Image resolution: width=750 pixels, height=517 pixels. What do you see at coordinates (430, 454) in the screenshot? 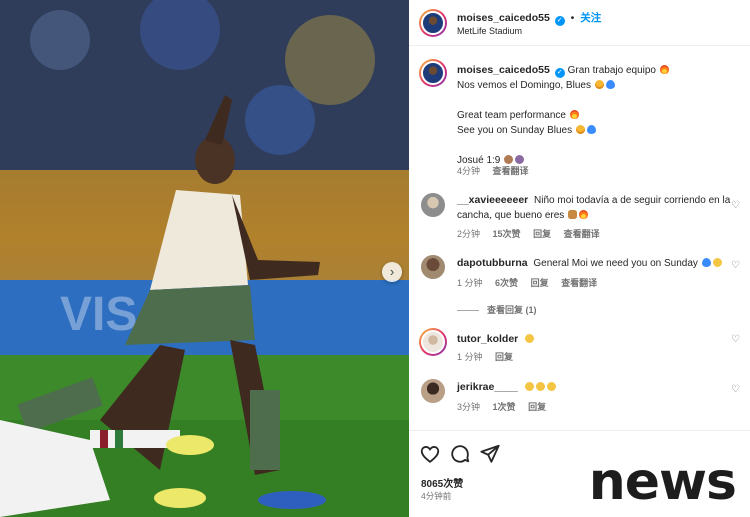
I see `heart-icon` at bounding box center [430, 454].